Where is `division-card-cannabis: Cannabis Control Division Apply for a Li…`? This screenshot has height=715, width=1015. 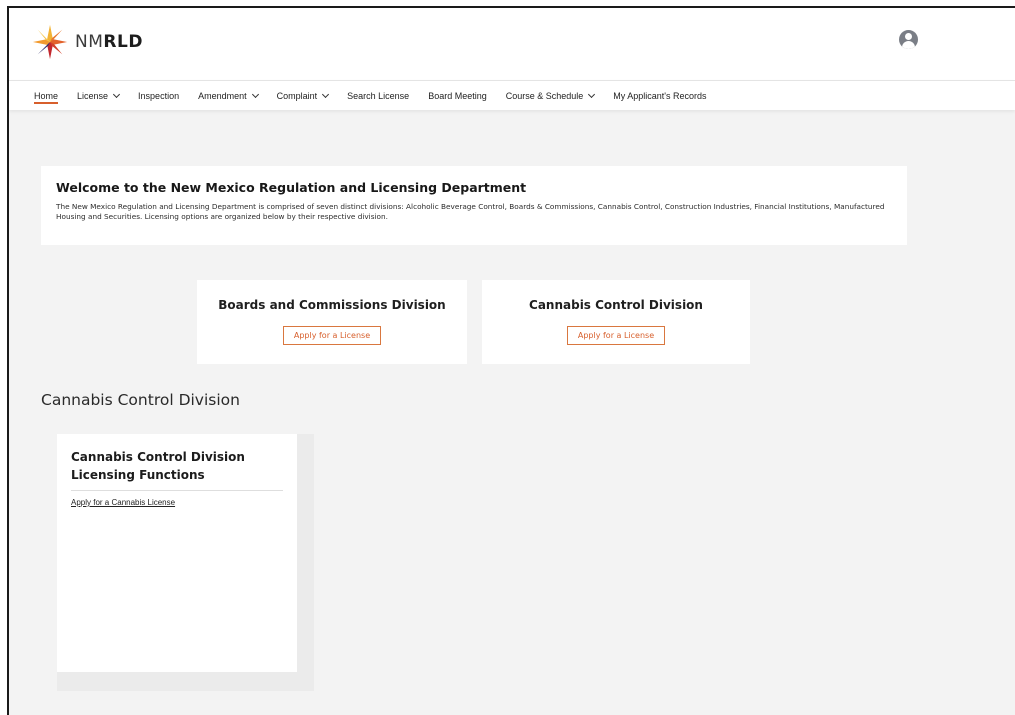
division-card-cannabis: Cannabis Control Division Apply for a Li… is located at coordinates (616, 322).